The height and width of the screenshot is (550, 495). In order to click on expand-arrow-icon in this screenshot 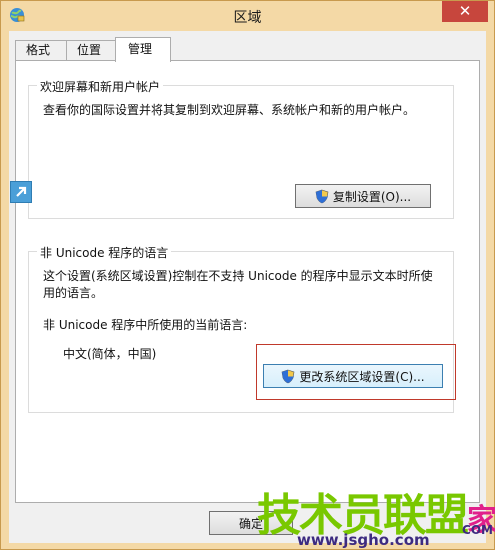, I will do `click(21, 192)`.